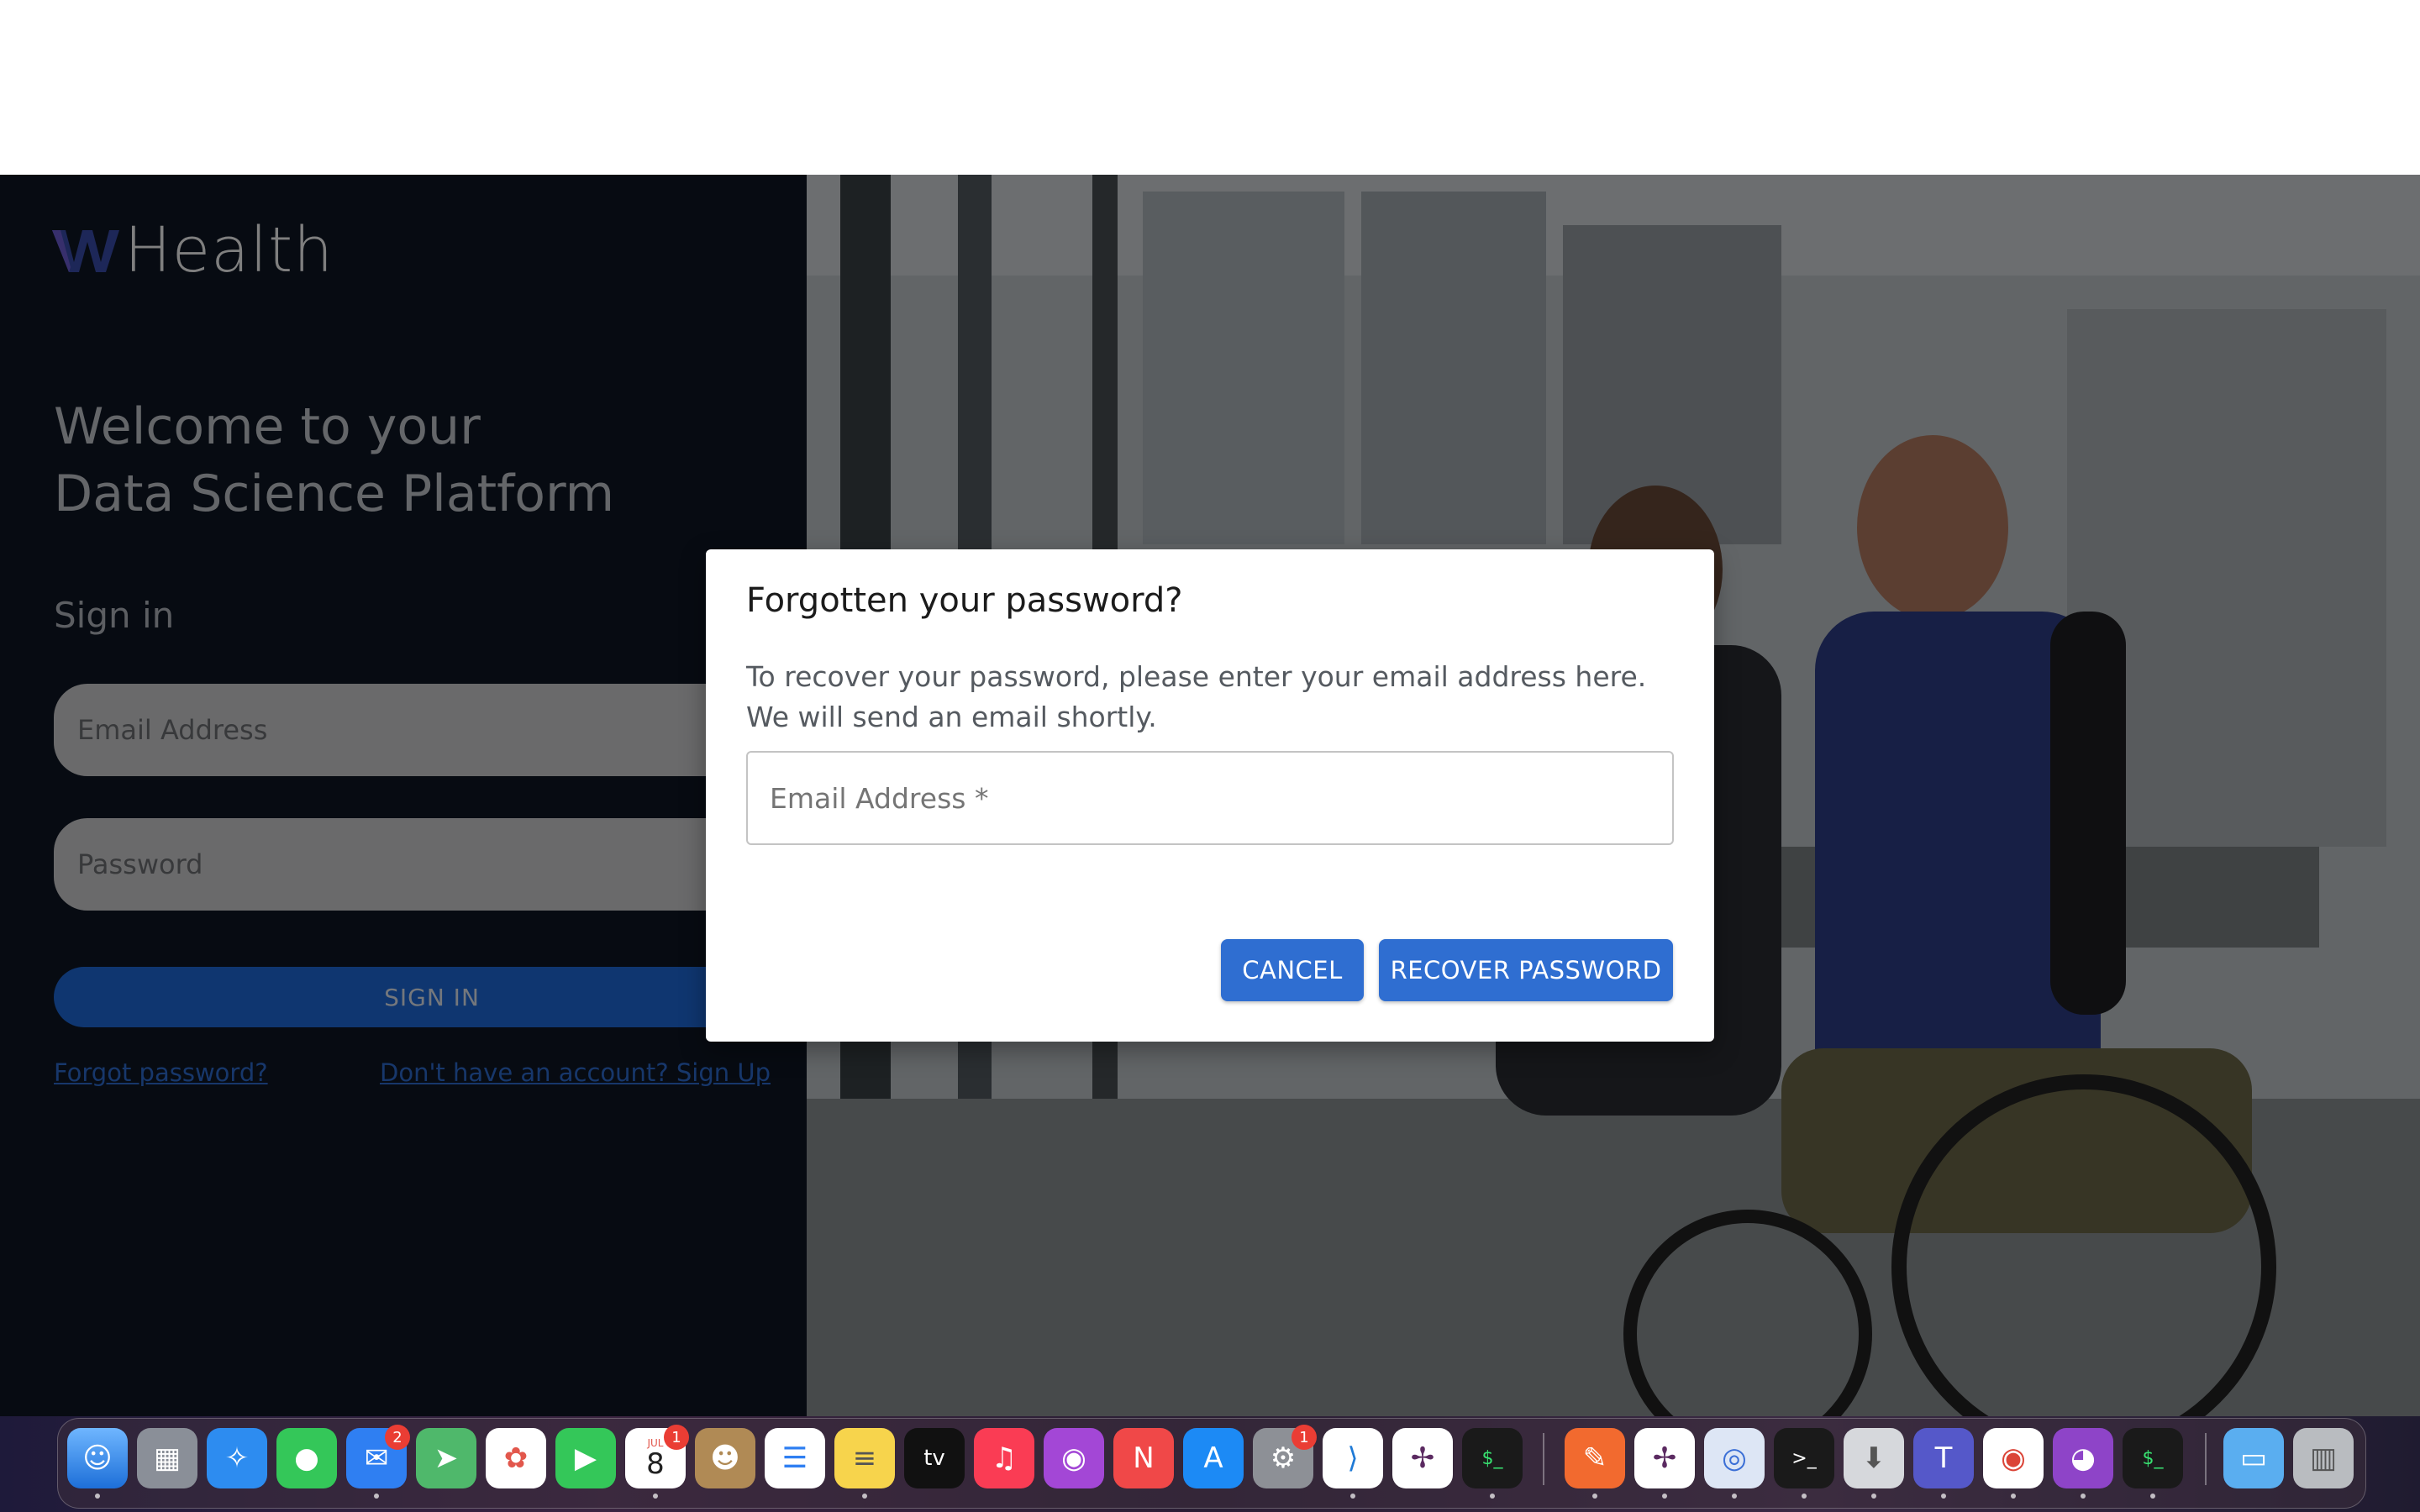 The width and height of the screenshot is (2420, 1512). I want to click on appletv-icon: tv, so click(934, 1458).